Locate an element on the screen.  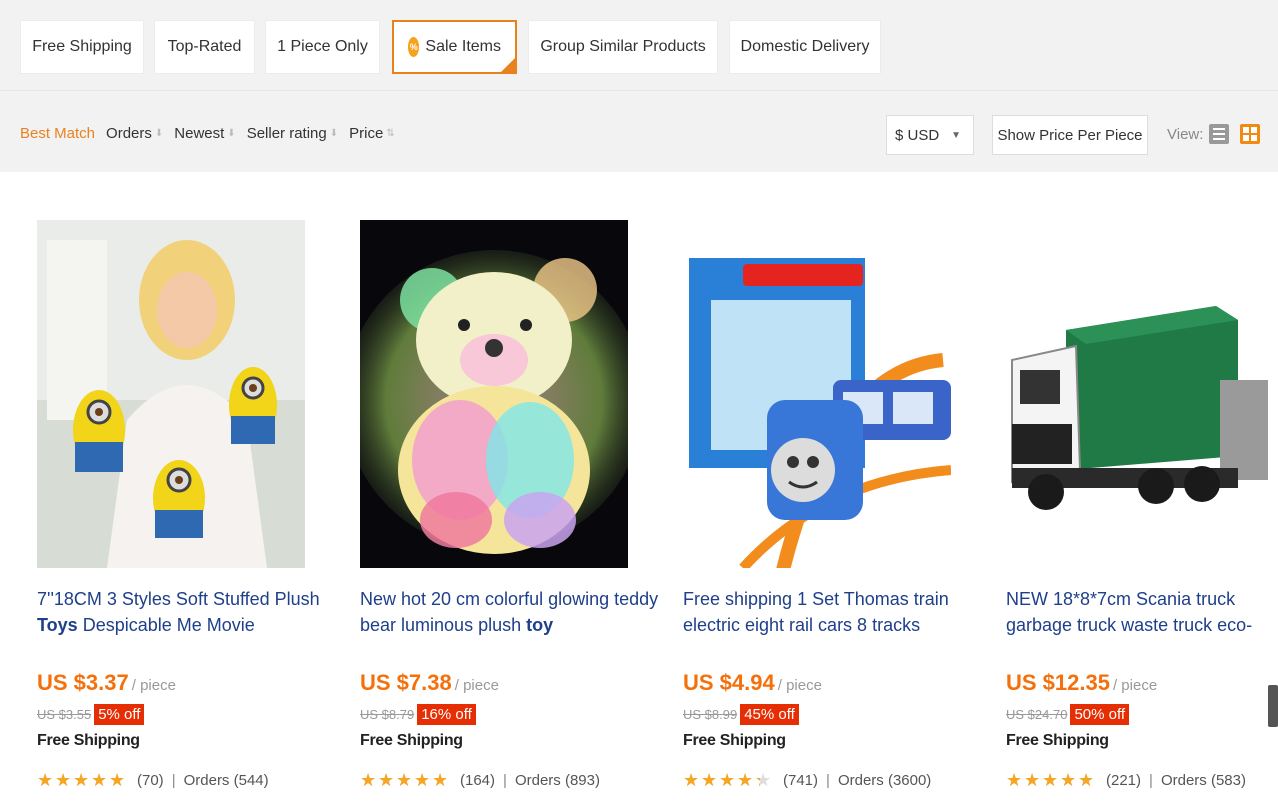
original-price: US $8.79 is located at coordinates (387, 714).